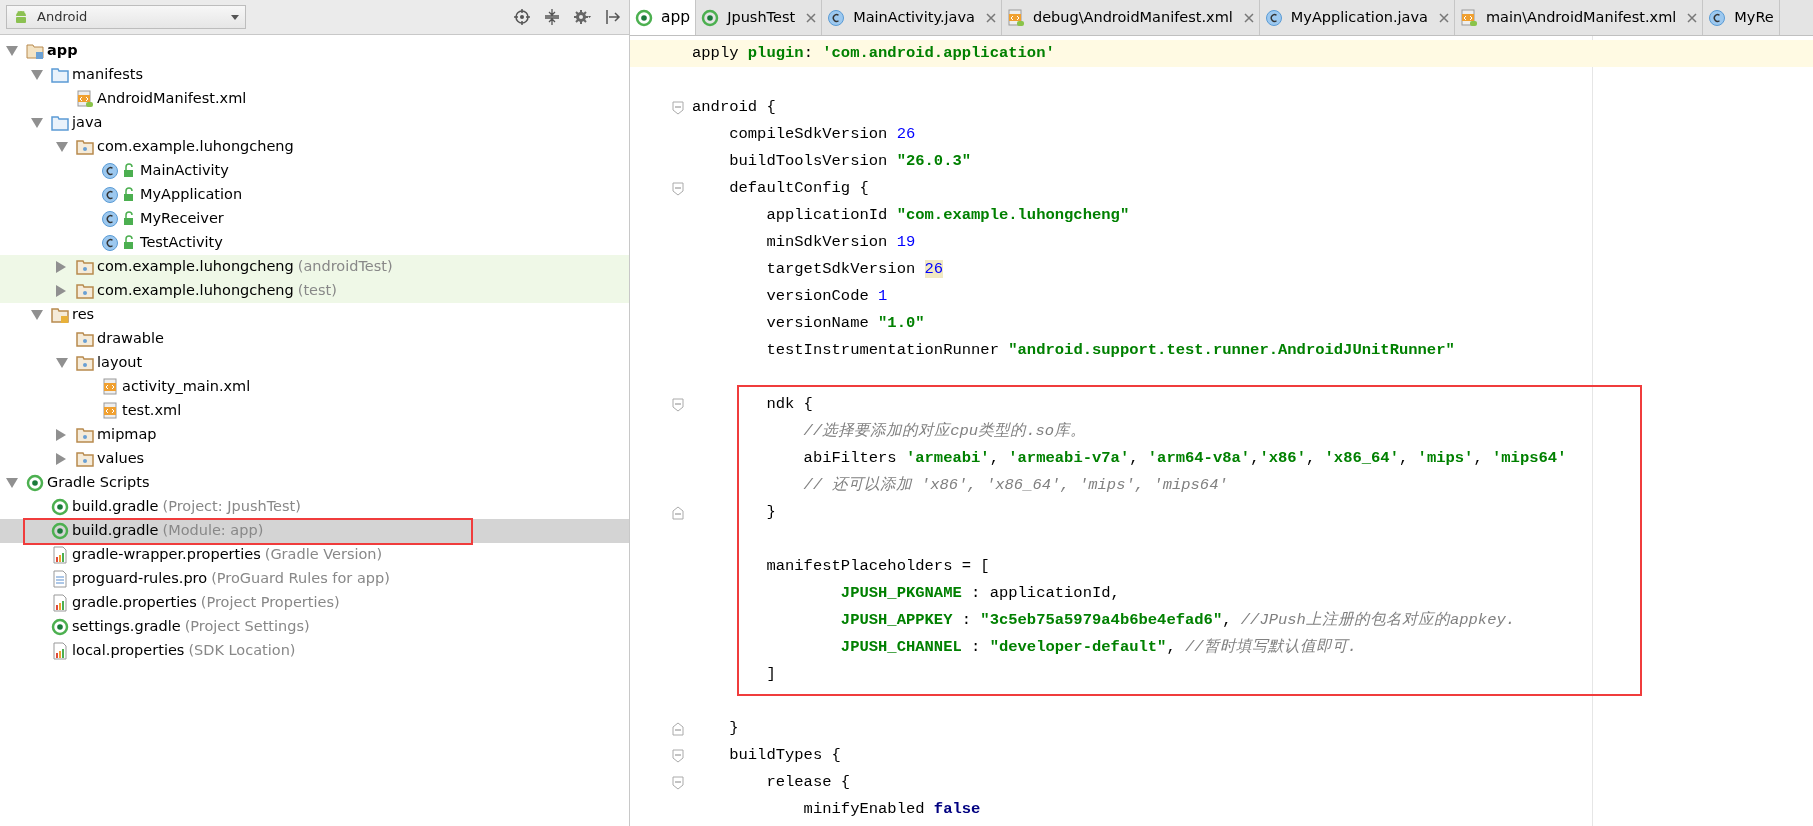 Image resolution: width=1813 pixels, height=826 pixels. I want to click on tree-item: local.properties (SDK Location), so click(314, 651).